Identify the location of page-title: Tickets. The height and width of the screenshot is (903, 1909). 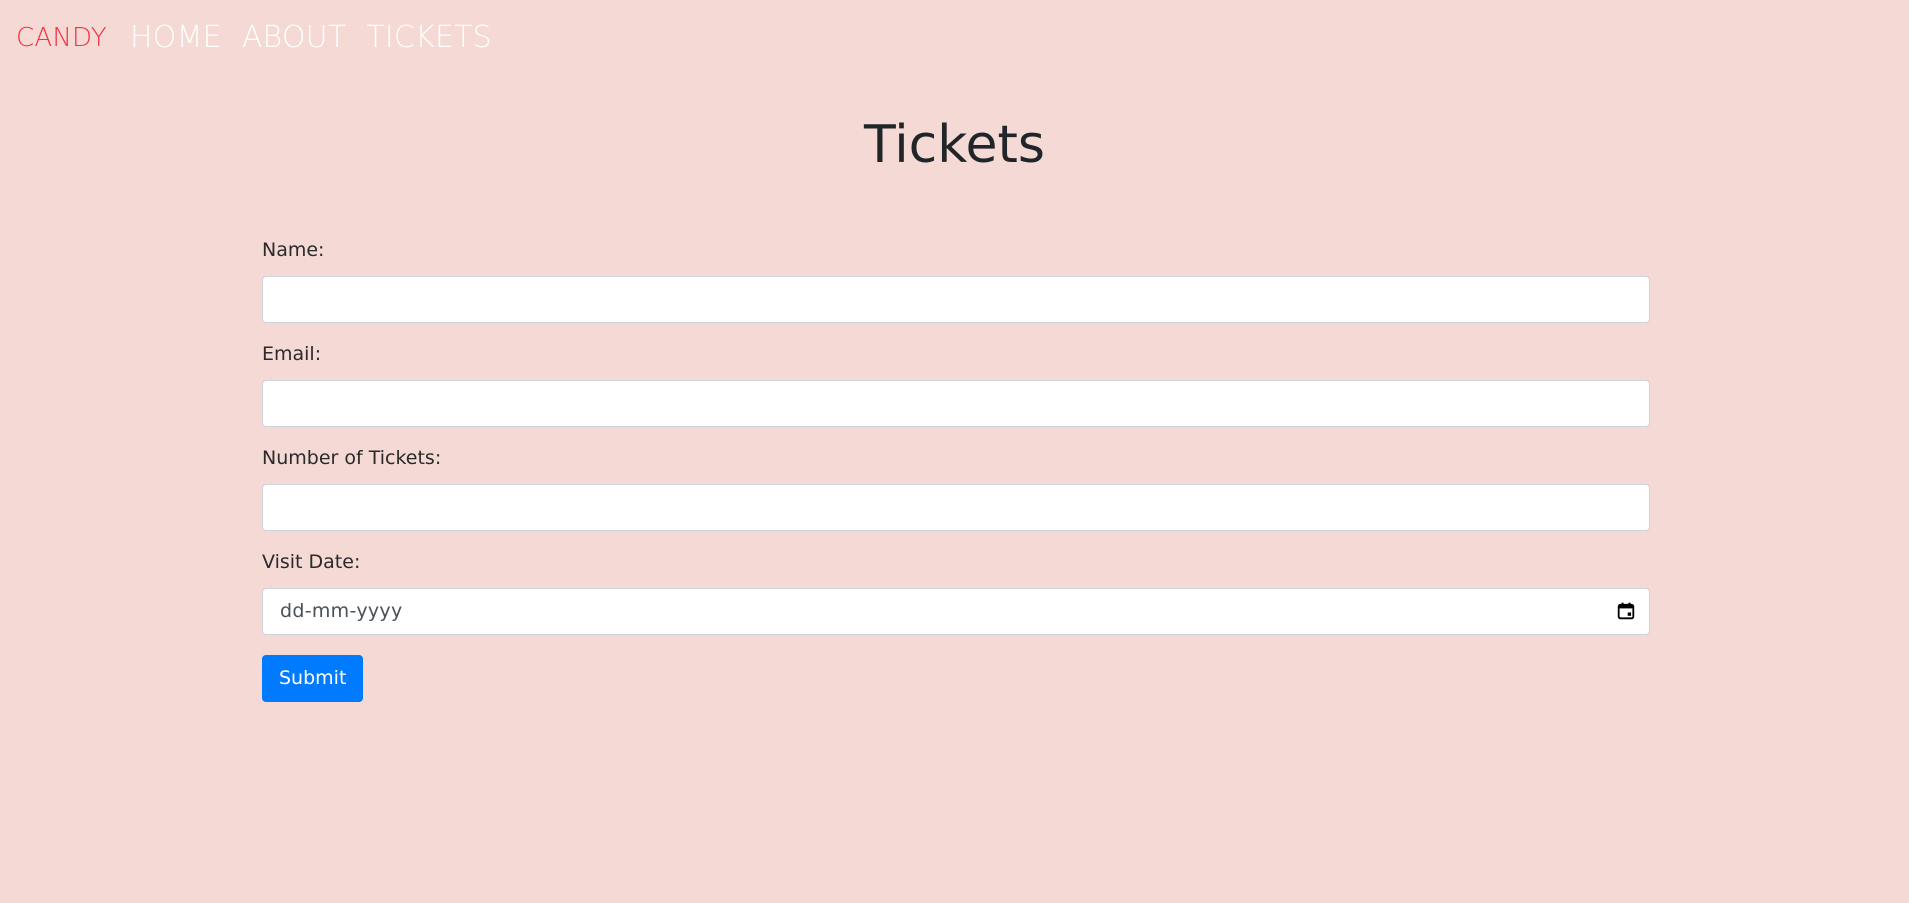
(954, 145).